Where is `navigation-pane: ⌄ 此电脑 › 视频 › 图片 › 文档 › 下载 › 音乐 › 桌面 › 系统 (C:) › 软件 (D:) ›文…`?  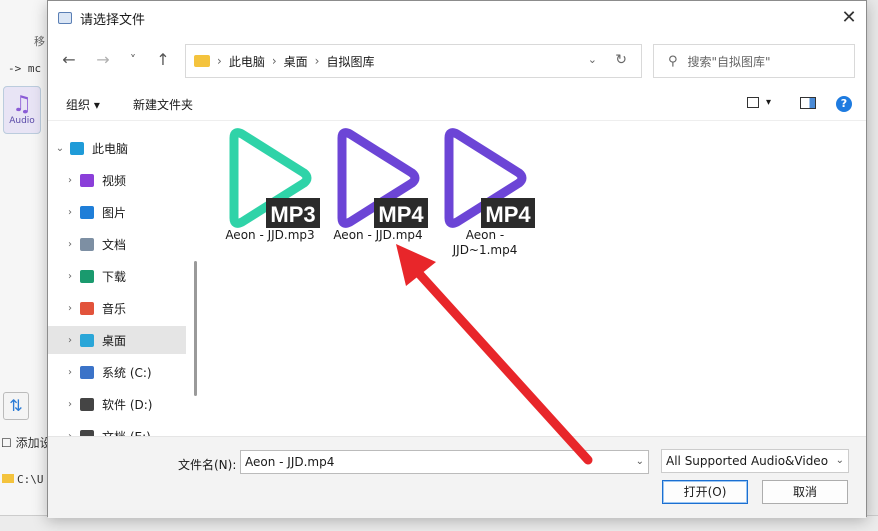 navigation-pane: ⌄ 此电脑 › 视频 › 图片 › 文档 › 下载 › 音乐 › 桌面 › 系统 (C:) › 软件 (D:) ›文… is located at coordinates (124, 280).